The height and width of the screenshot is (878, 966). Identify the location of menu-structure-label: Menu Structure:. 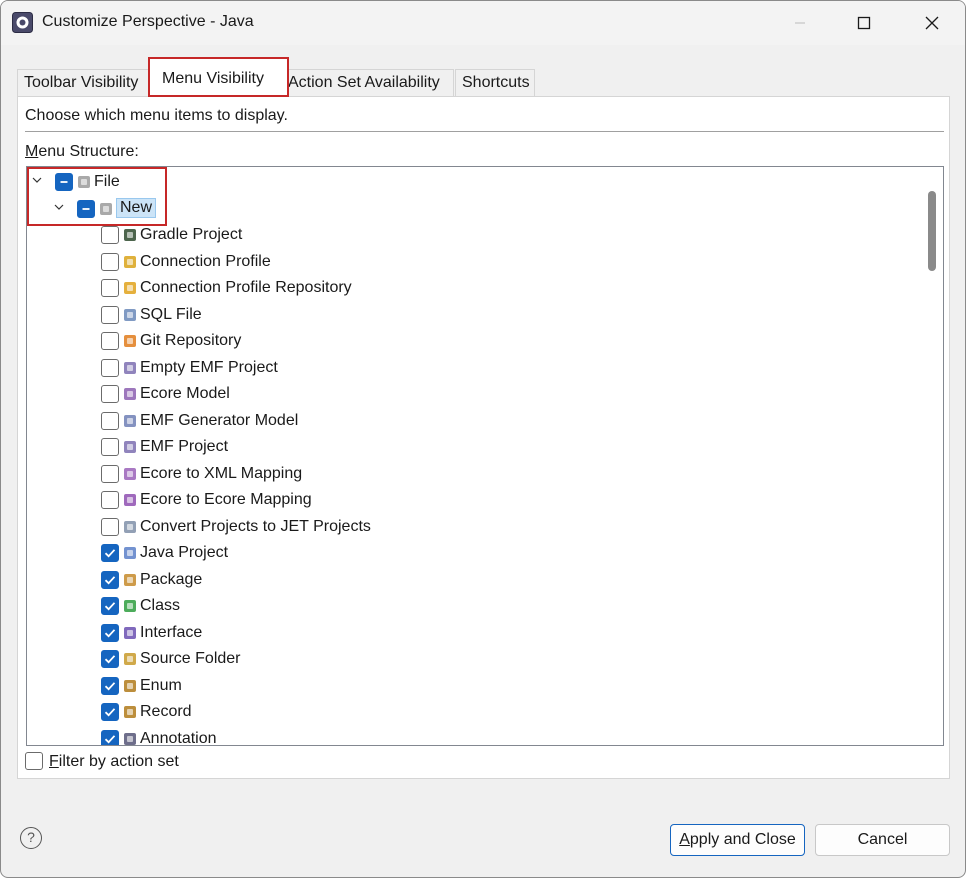
(82, 151).